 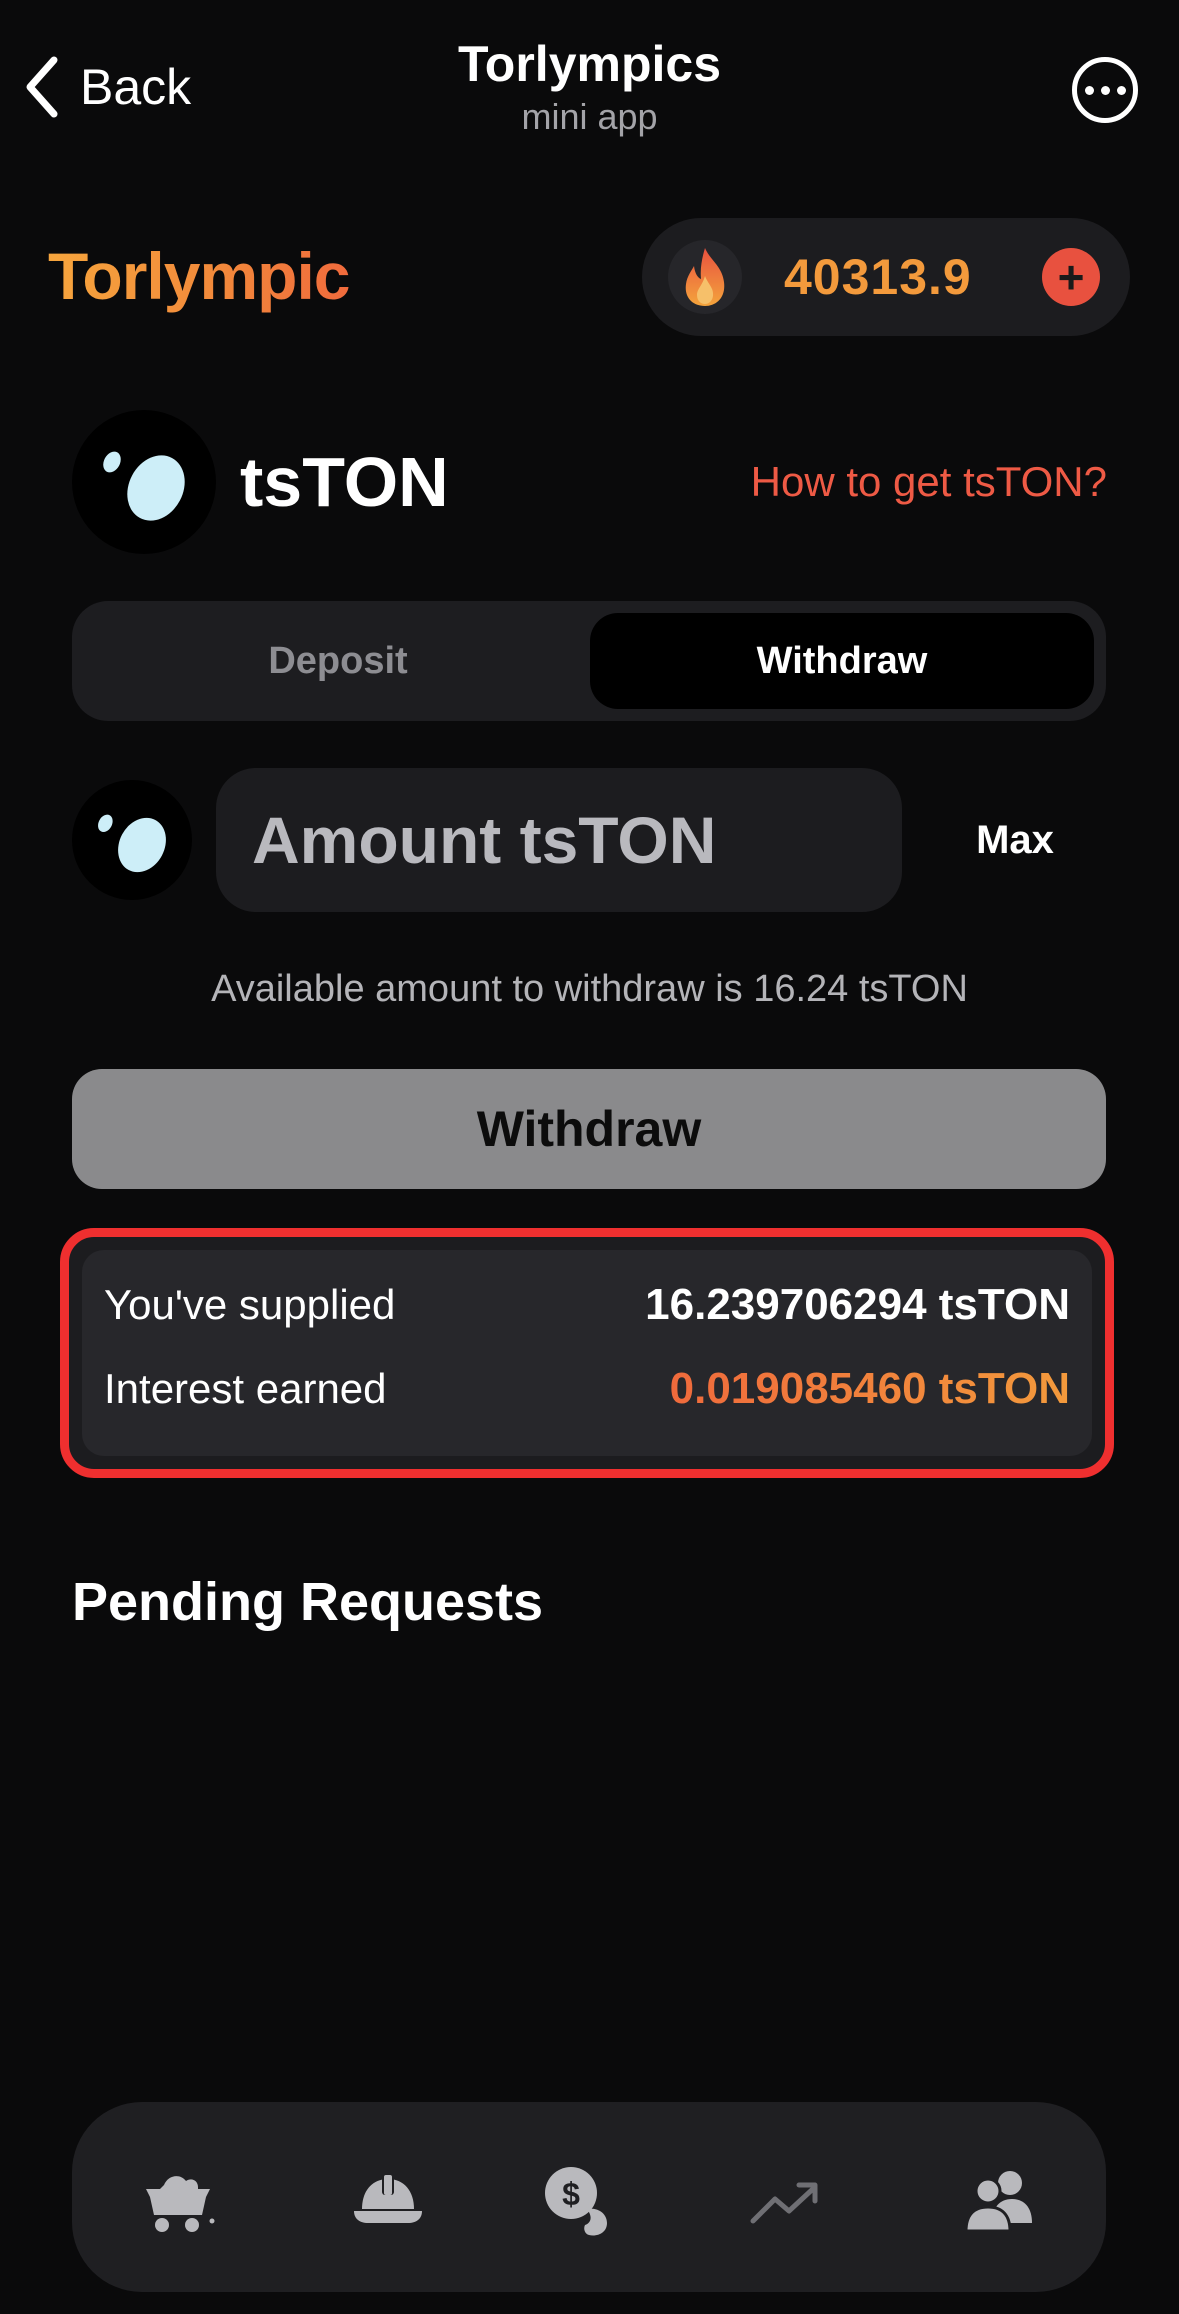 I want to click on interest-label: Interest earned, so click(x=245, y=1388).